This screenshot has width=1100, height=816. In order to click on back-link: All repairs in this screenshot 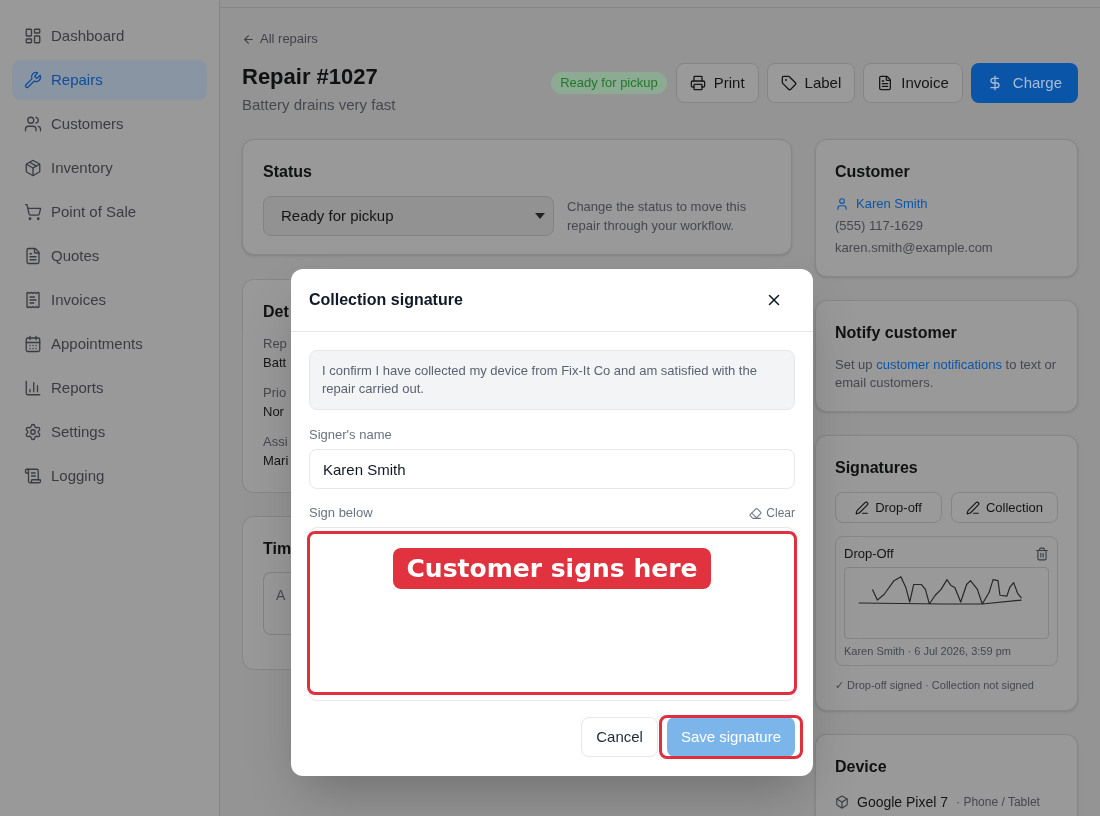, I will do `click(280, 39)`.